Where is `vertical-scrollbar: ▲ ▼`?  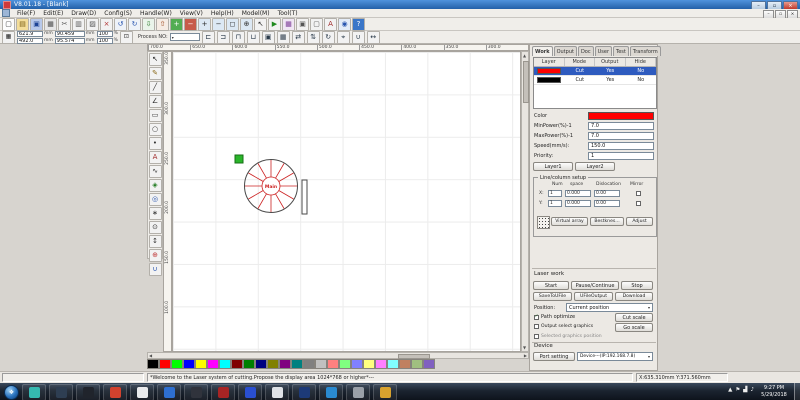
vertical-scrollbar: ▲ ▼ is located at coordinates (525, 201).